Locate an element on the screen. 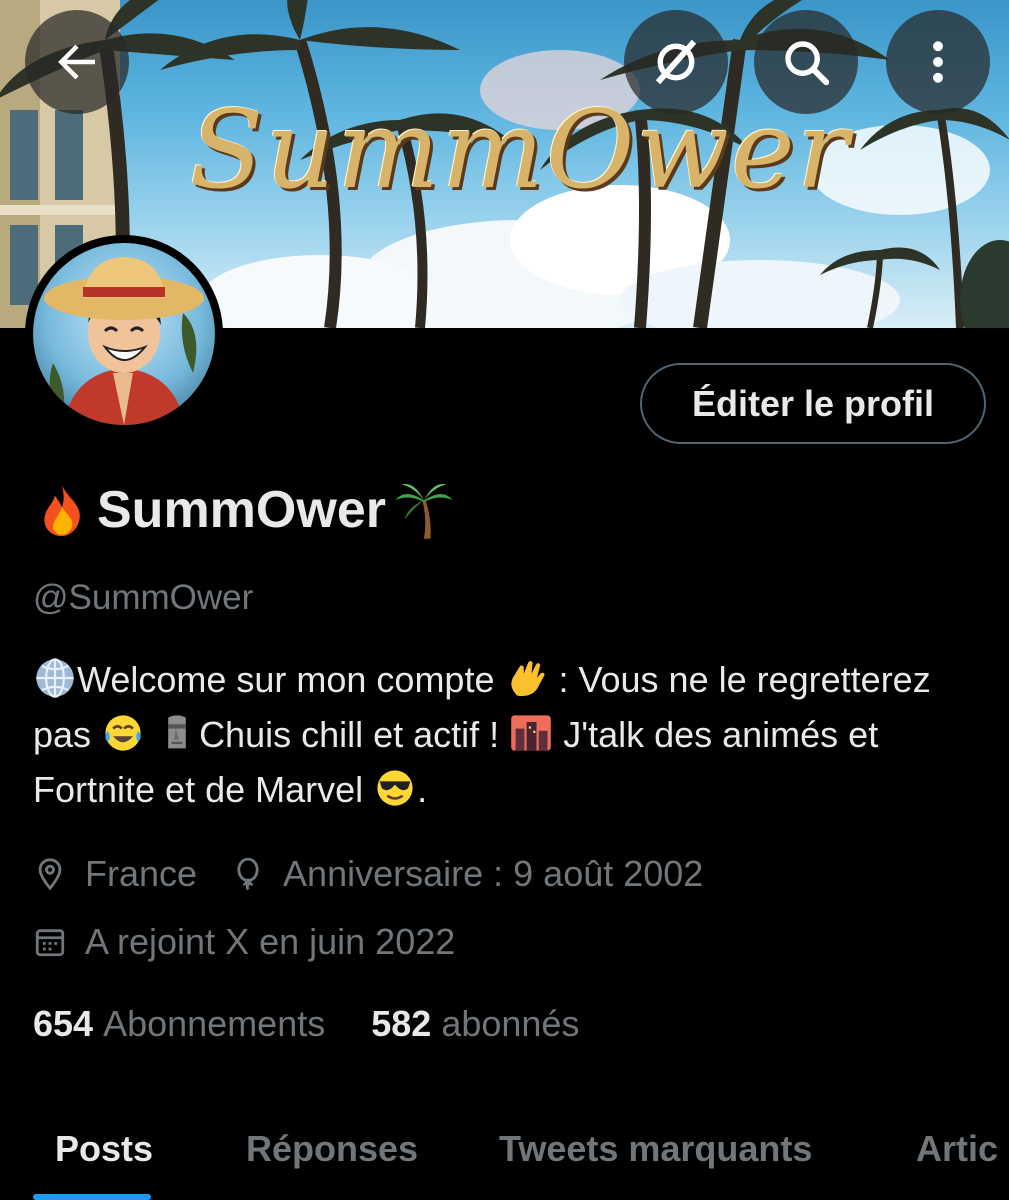  search-icon is located at coordinates (807, 63).